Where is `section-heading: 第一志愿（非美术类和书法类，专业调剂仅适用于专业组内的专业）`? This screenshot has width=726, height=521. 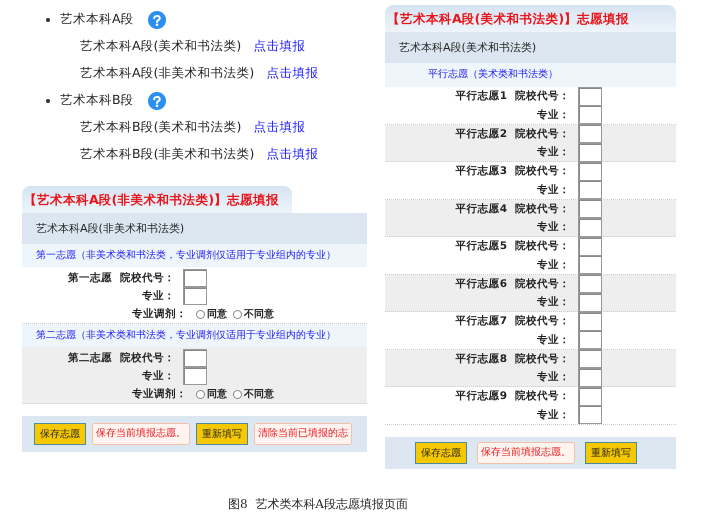
section-heading: 第一志愿（非美术类和书法类，专业调剂仅适用于专业组内的专业） is located at coordinates (194, 255).